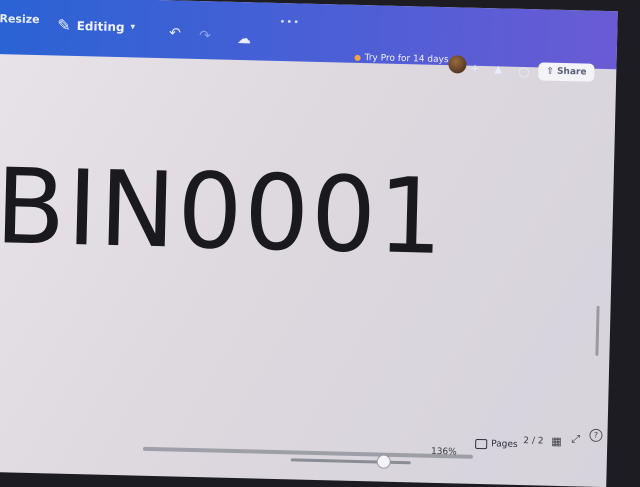  I want to click on grid-view-icon: ▦, so click(556, 441).